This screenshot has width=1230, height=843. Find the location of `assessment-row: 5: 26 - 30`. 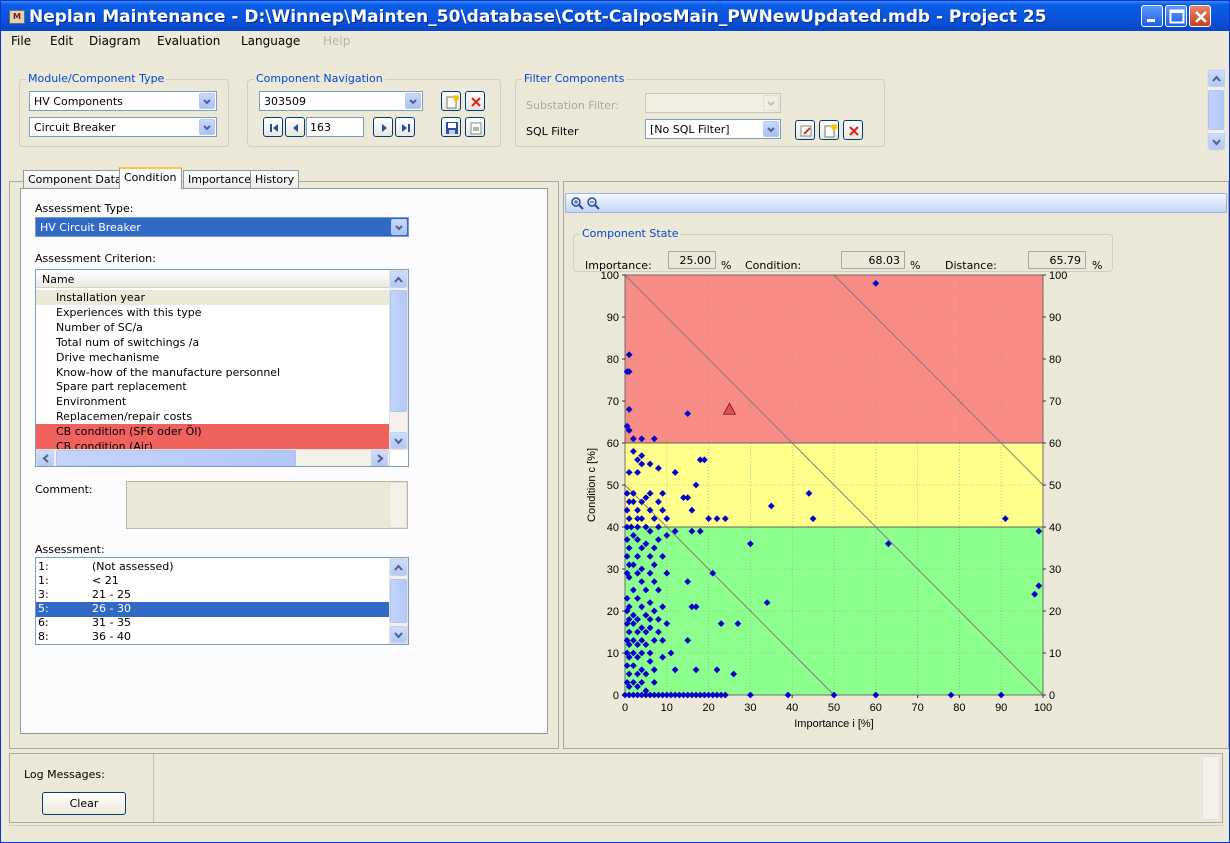

assessment-row: 5: 26 - 30 is located at coordinates (212, 609).